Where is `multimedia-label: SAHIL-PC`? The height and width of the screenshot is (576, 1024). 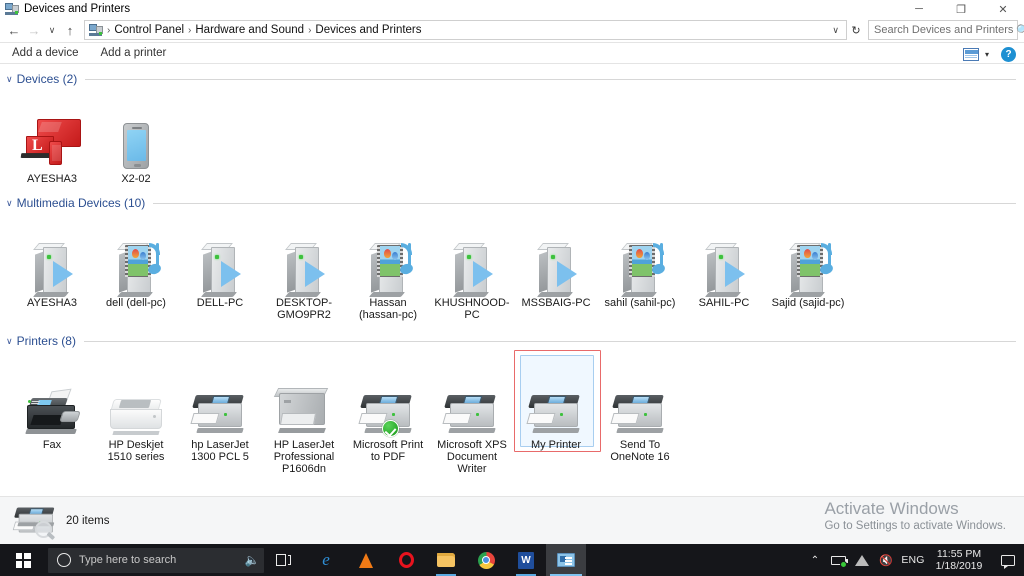 multimedia-label: SAHIL-PC is located at coordinates (724, 303).